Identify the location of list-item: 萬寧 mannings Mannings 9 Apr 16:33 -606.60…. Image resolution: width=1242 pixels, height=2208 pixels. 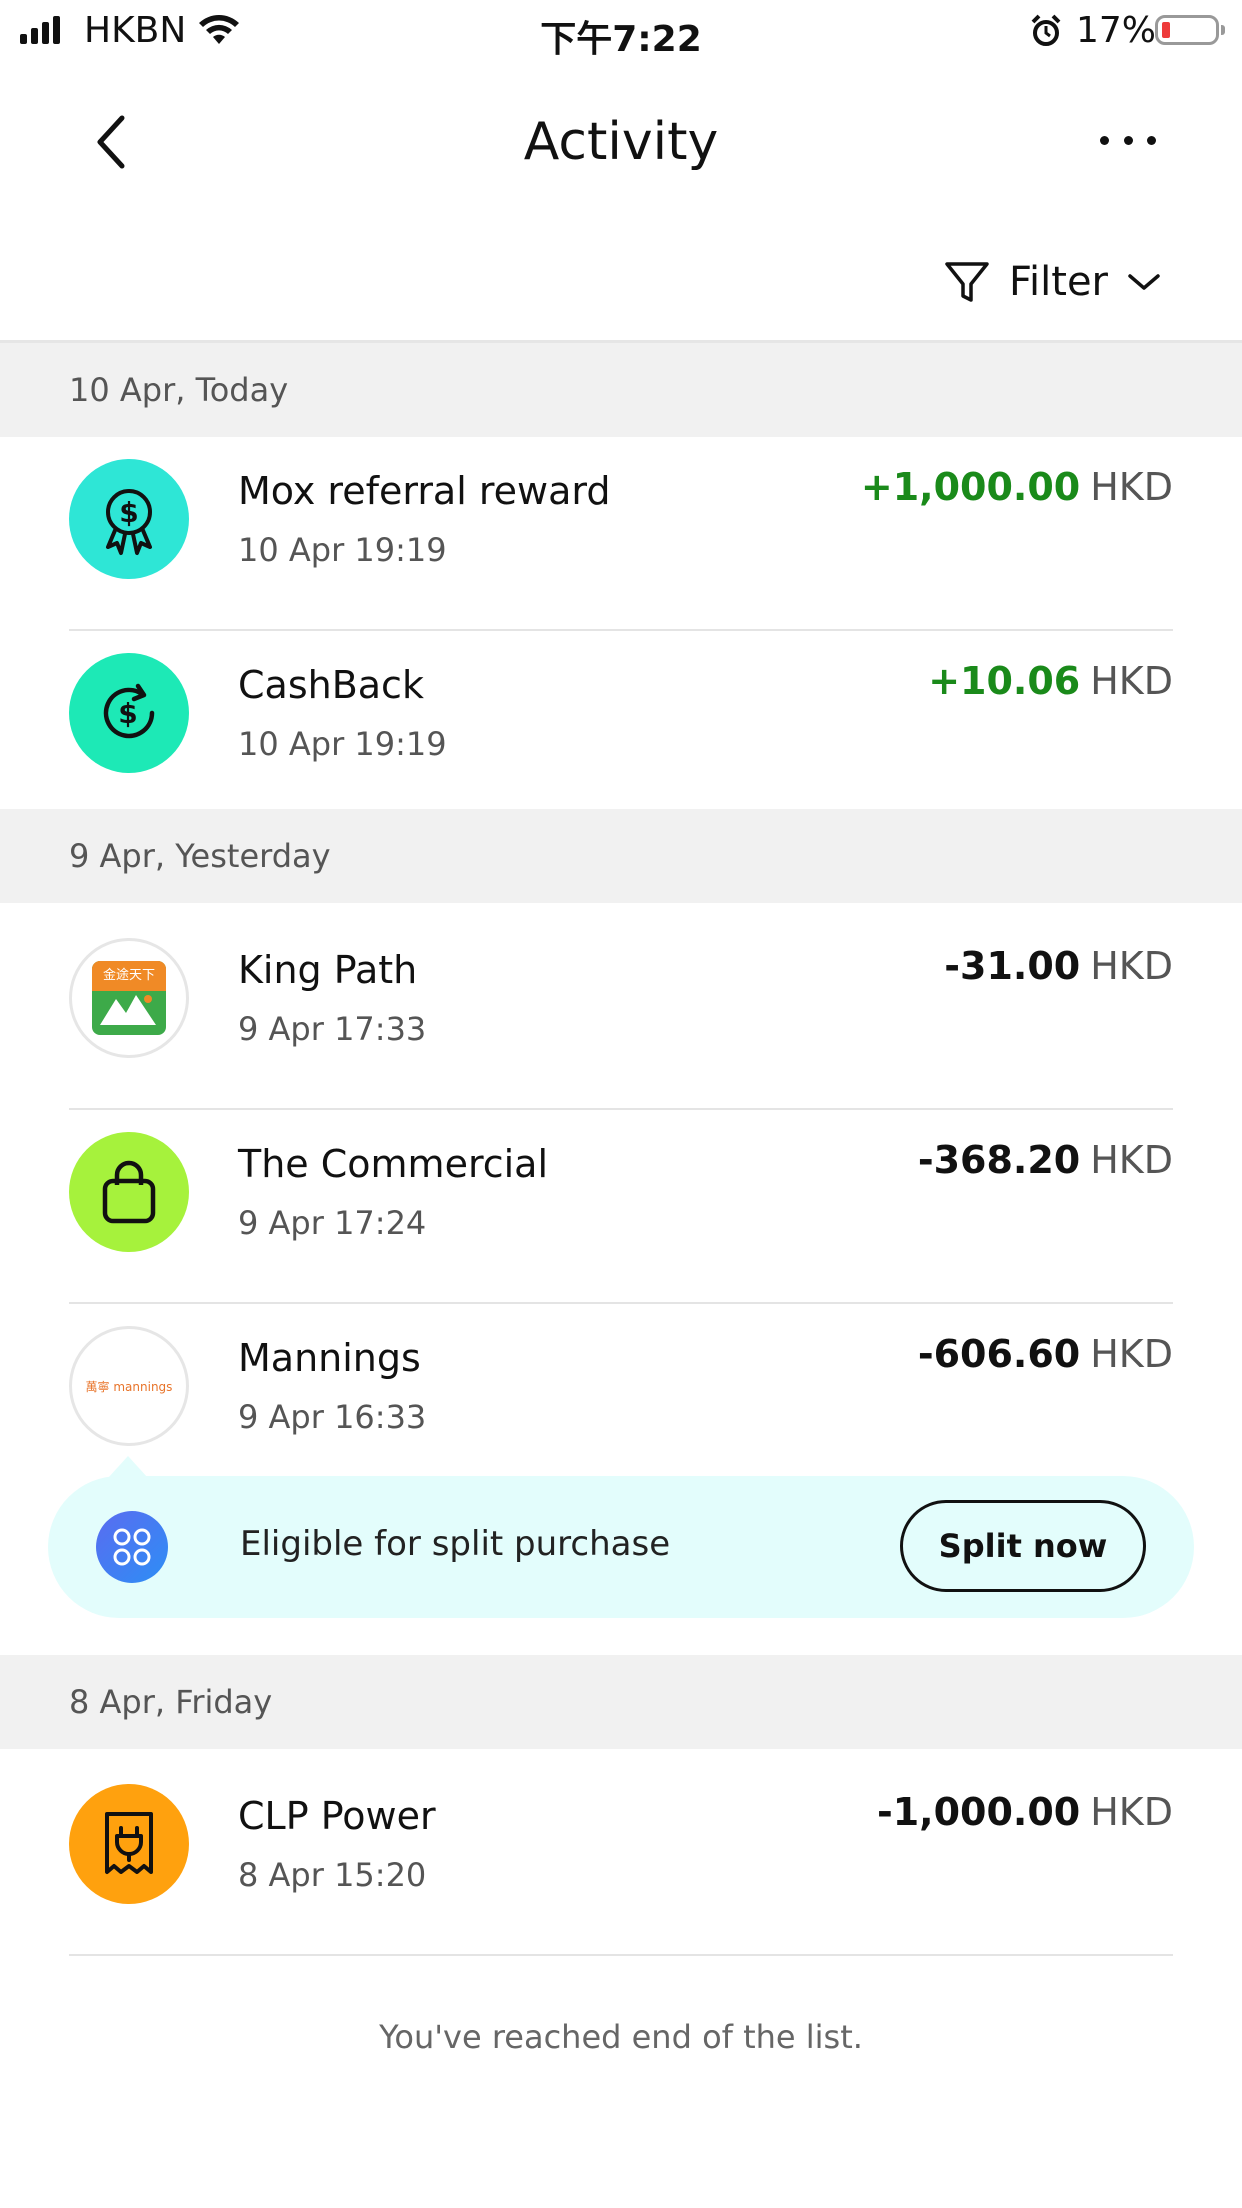
(621, 1401).